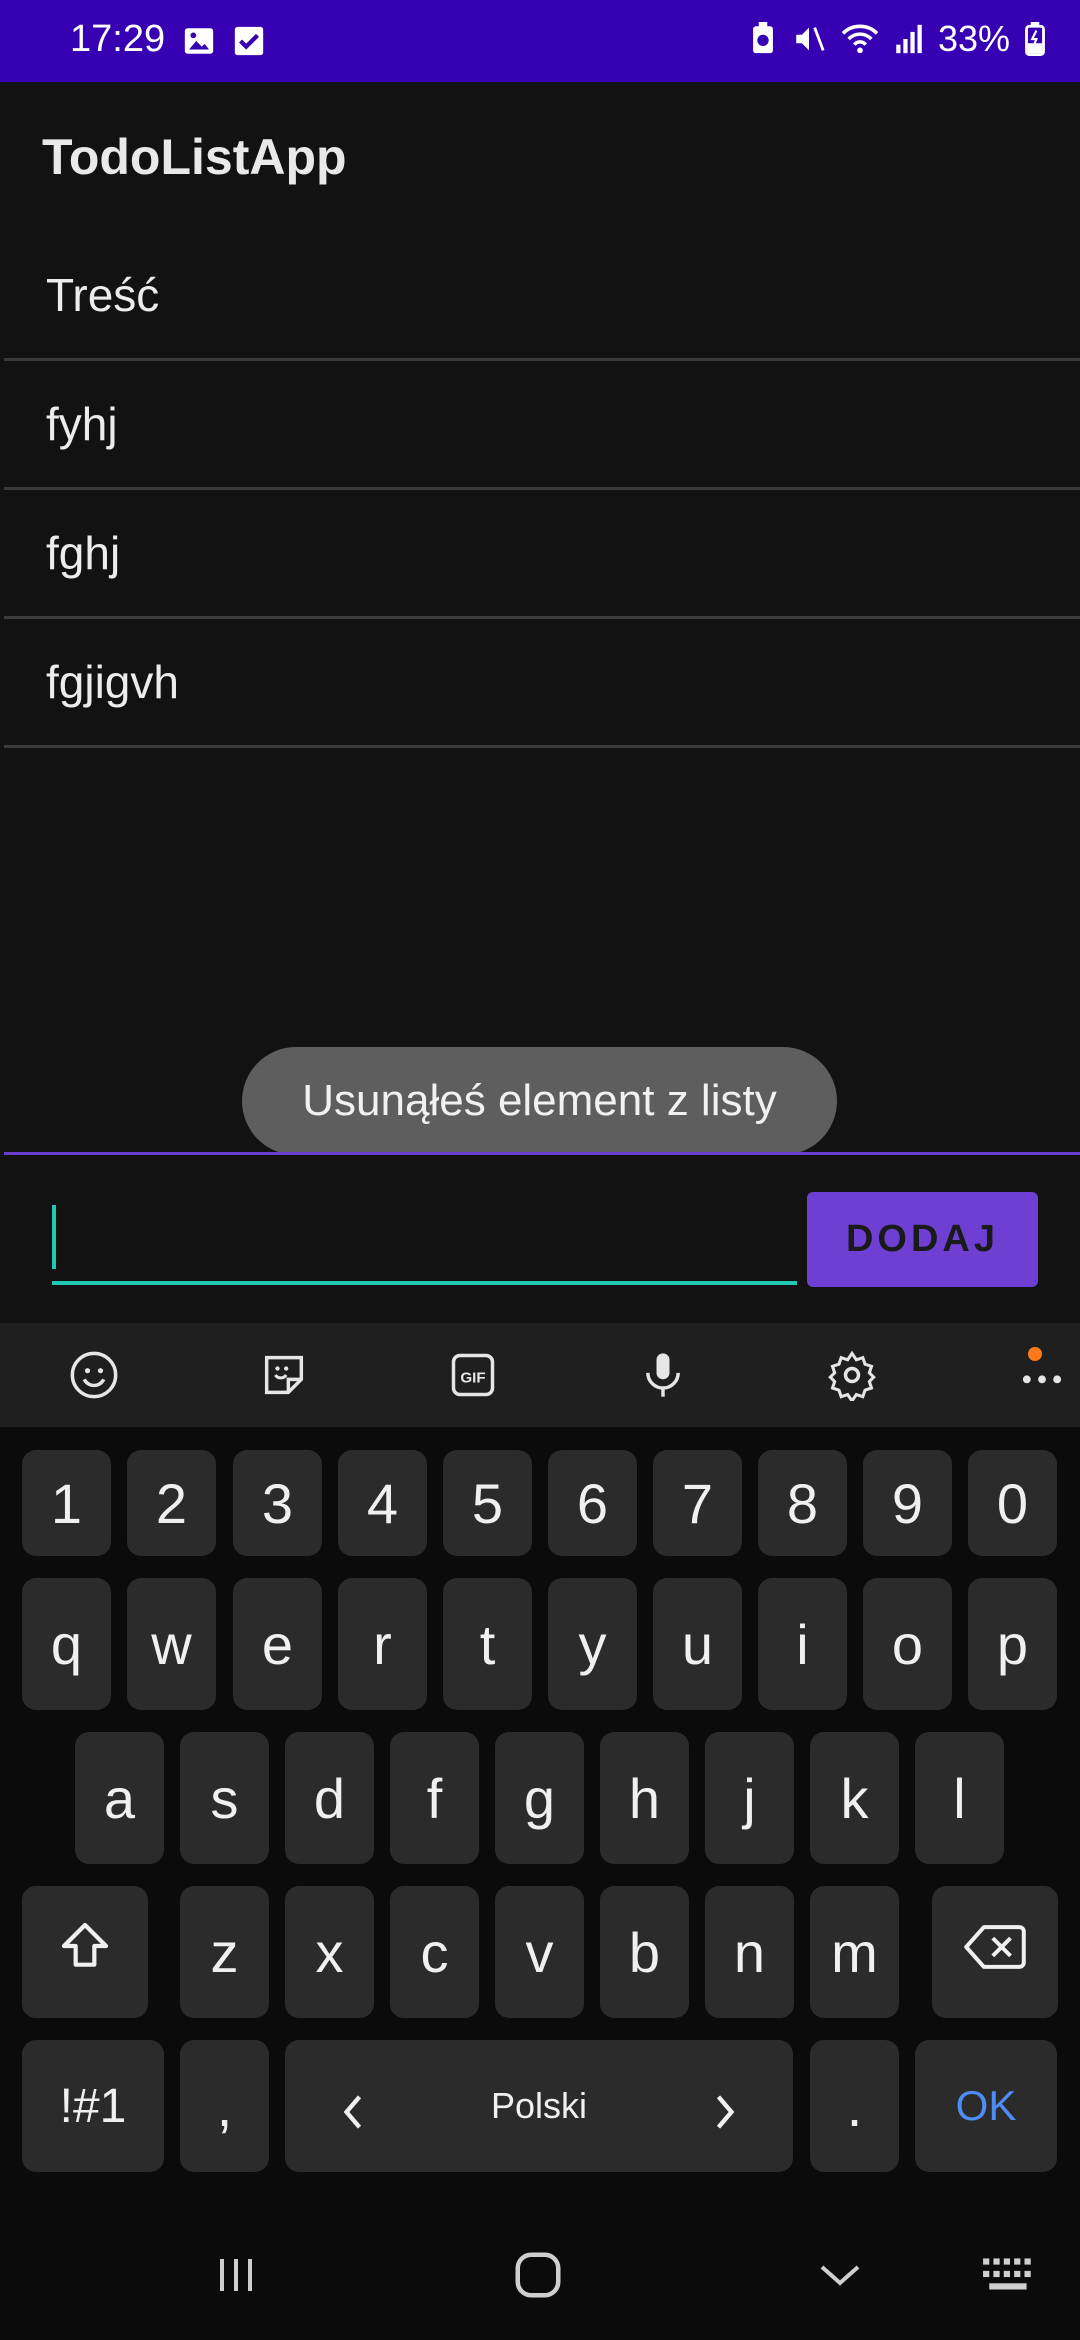  I want to click on key-i: i, so click(802, 1644).